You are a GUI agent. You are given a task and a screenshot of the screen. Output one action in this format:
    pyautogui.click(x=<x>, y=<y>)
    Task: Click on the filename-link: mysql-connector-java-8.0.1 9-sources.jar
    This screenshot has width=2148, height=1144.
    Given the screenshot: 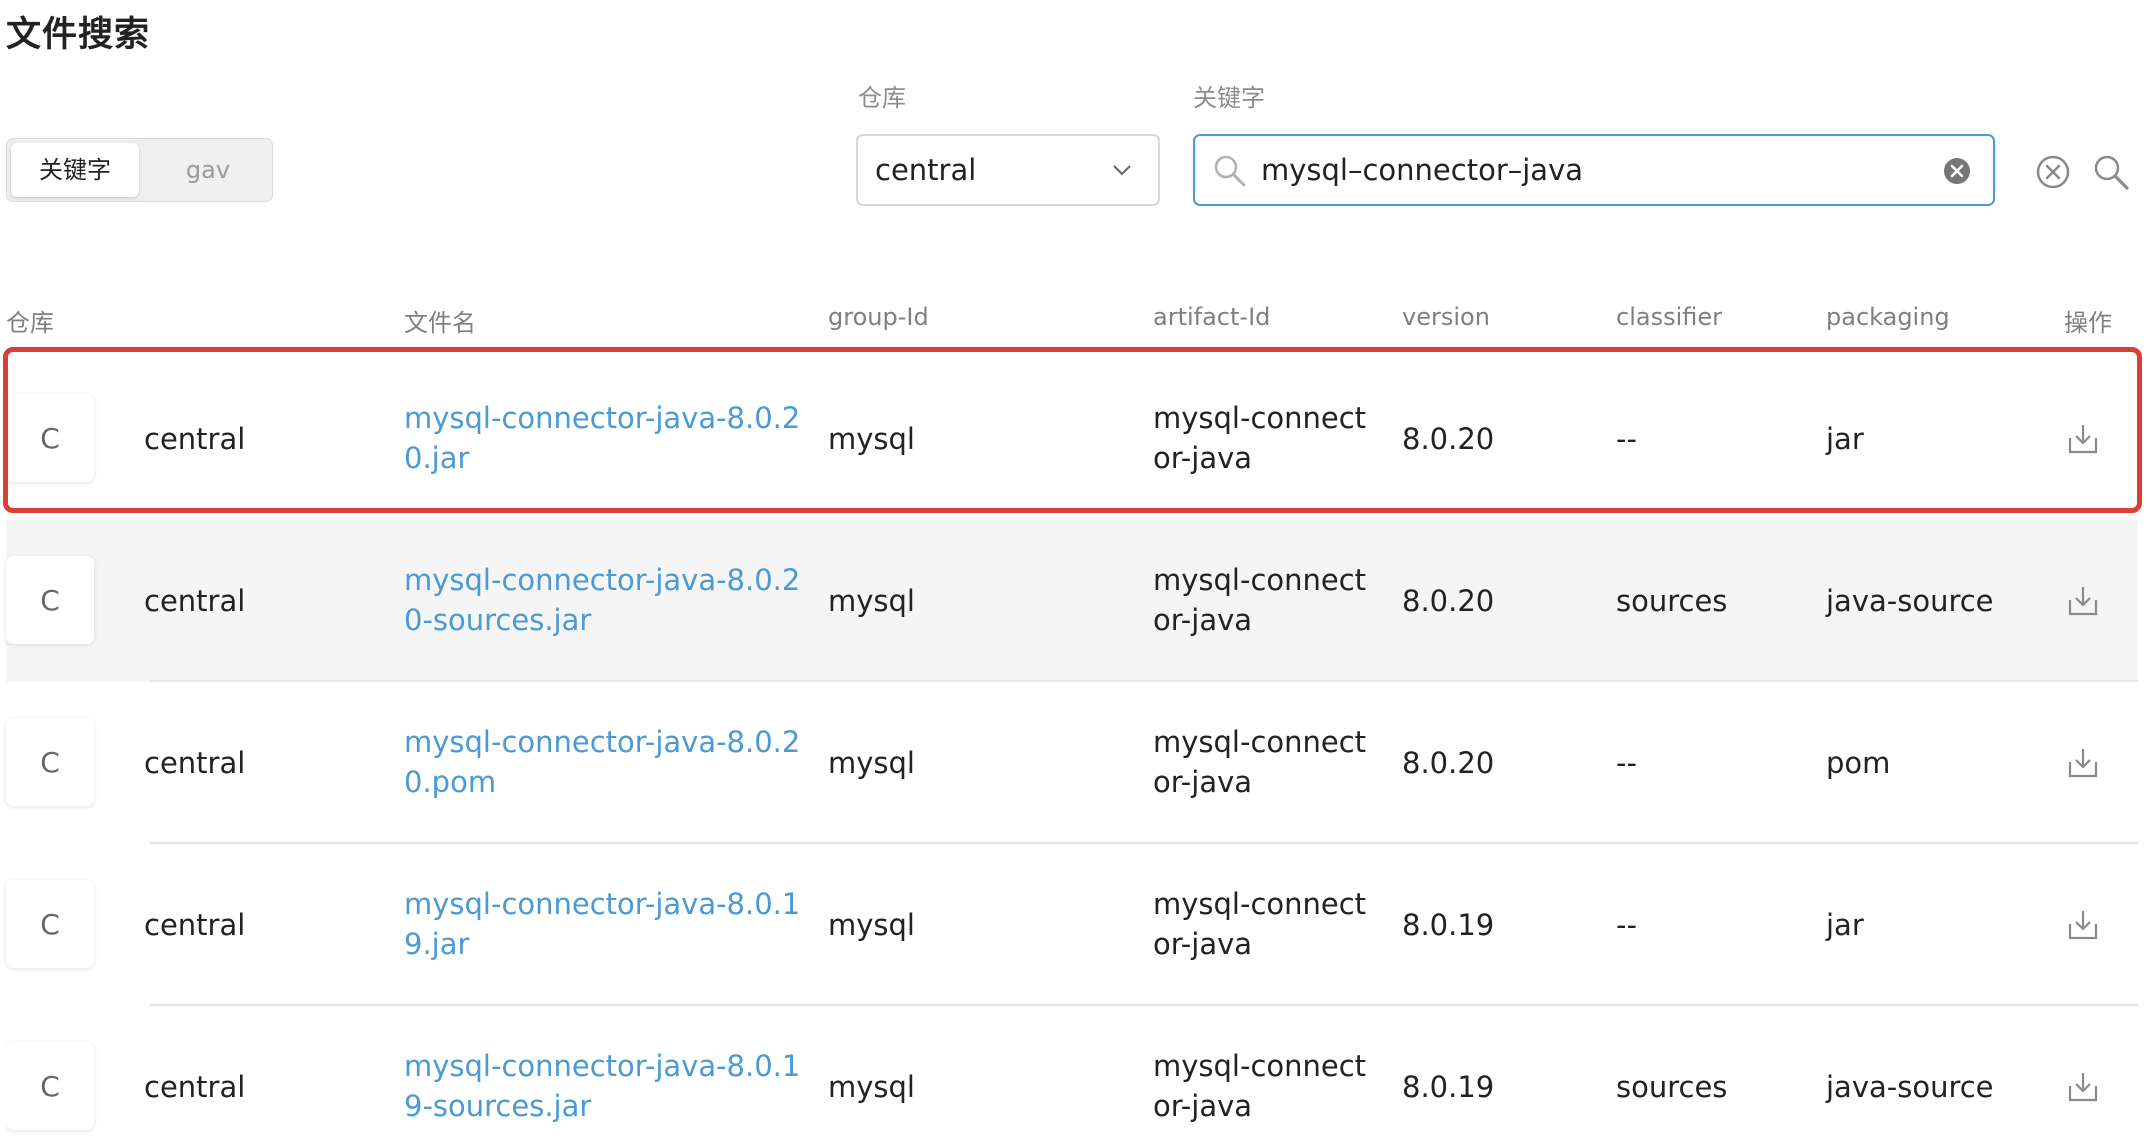 What is the action you would take?
    pyautogui.click(x=602, y=1086)
    